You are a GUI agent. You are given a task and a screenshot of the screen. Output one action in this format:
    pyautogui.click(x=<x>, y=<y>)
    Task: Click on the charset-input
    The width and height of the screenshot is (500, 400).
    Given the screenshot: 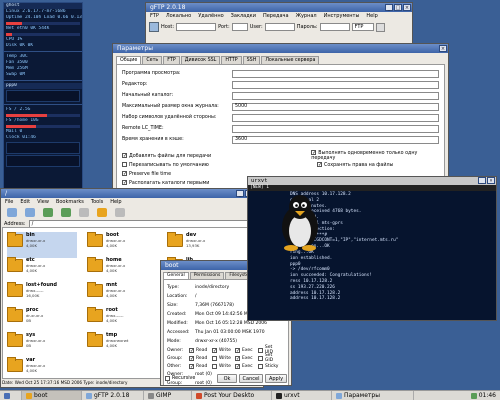 What is the action you would take?
    pyautogui.click(x=335, y=117)
    